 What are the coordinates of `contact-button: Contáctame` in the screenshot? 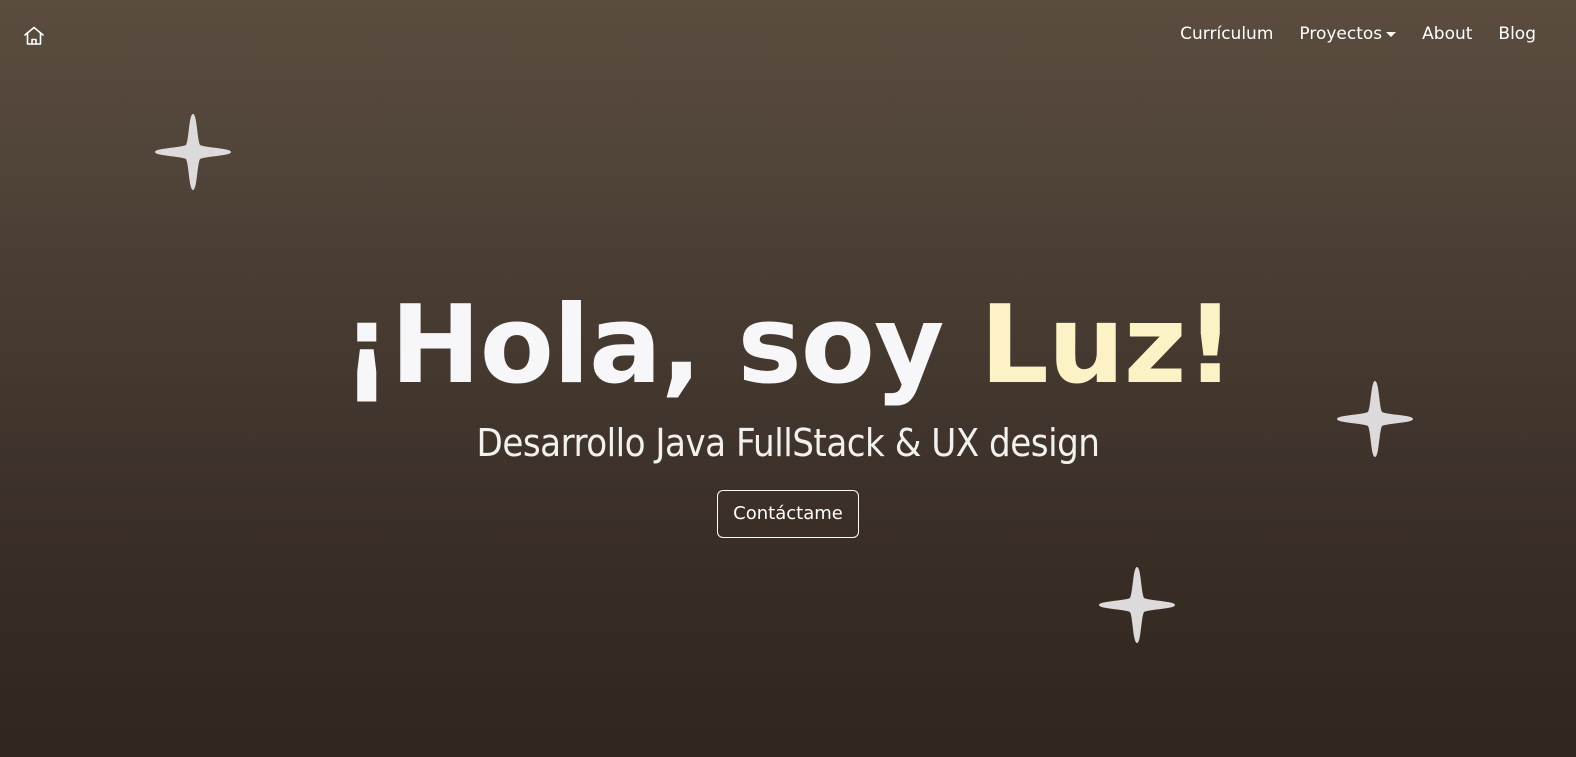 It's located at (788, 514).